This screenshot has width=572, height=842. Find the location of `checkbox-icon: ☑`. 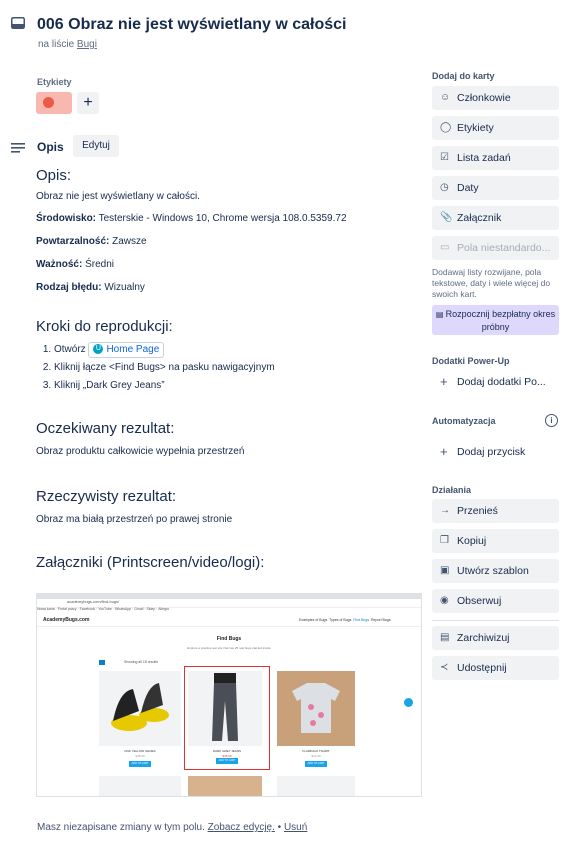

checkbox-icon: ☑ is located at coordinates (444, 157).